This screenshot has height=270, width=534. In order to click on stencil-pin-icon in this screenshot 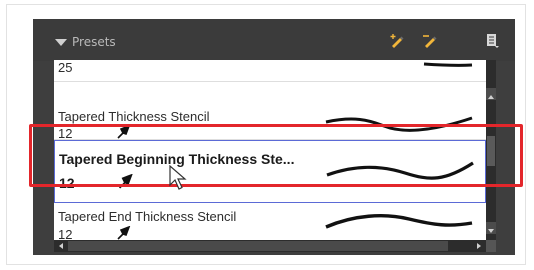, I will do `click(124, 233)`.